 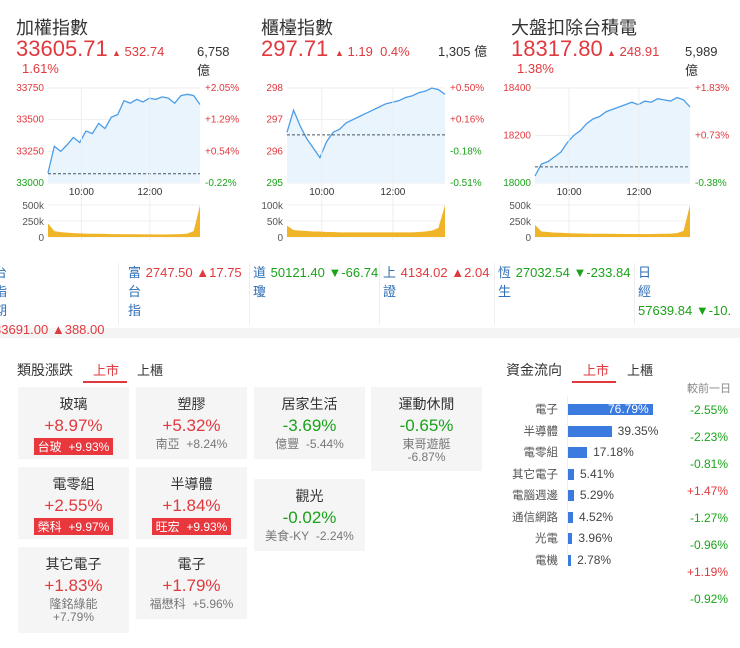 I want to click on sector-tile: 運動休閒 -0.65% 東哥遊艇 -6.87%, so click(x=426, y=429).